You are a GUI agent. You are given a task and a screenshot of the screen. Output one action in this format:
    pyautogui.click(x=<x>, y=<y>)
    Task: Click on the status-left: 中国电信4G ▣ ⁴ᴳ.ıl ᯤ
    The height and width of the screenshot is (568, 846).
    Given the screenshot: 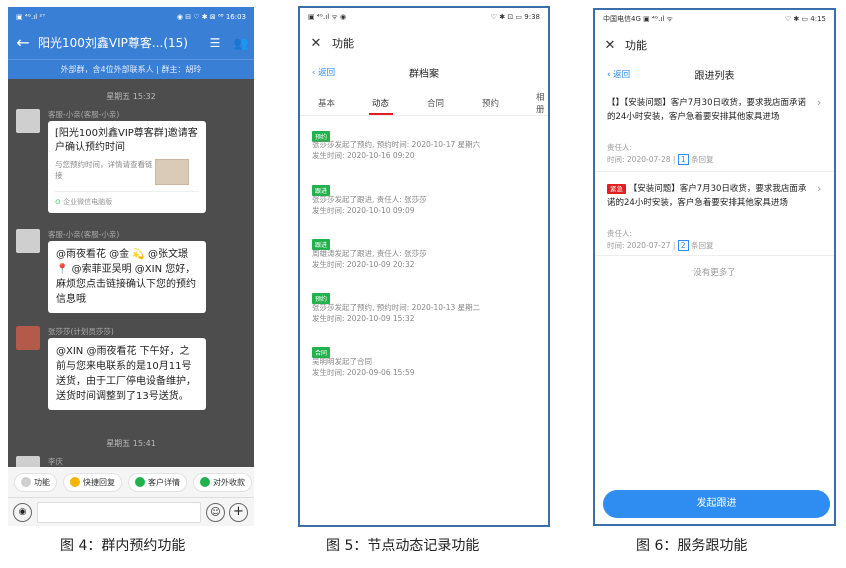 What is the action you would take?
    pyautogui.click(x=638, y=19)
    